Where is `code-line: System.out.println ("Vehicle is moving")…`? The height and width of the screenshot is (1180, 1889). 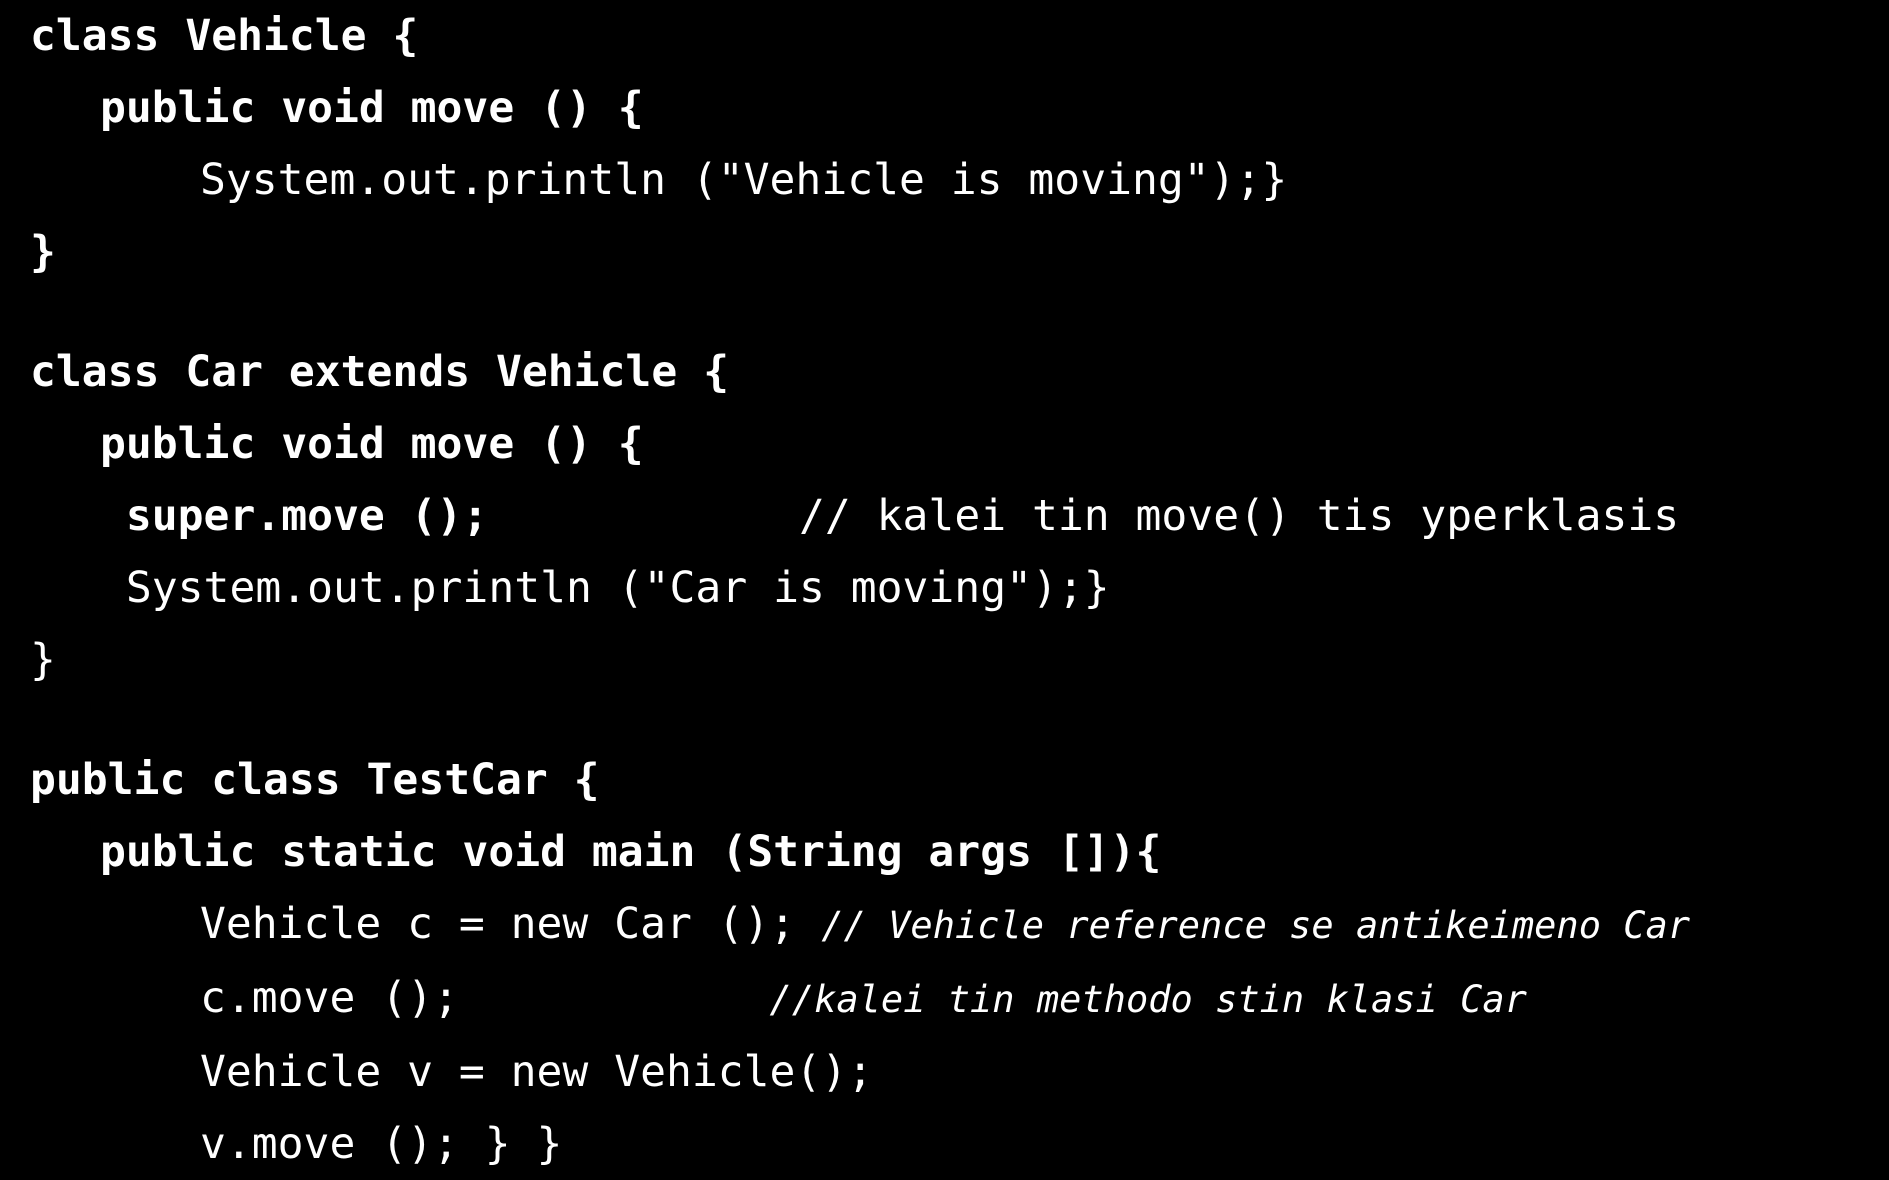
code-line: System.out.println ("Vehicle is moving")… is located at coordinates (944, 180).